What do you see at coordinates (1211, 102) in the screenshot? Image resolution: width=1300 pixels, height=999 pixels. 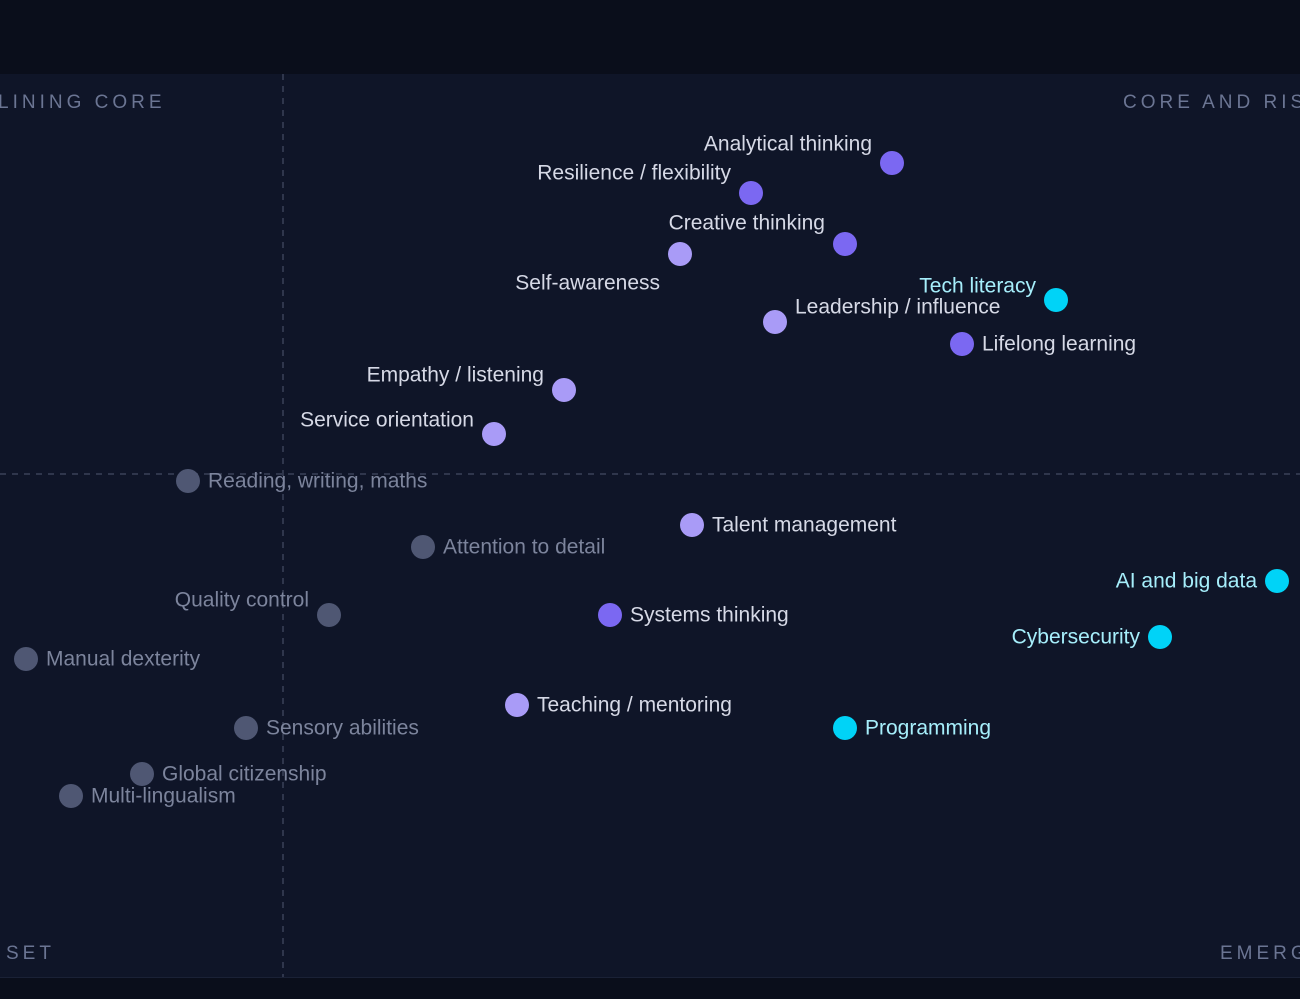 I see `quadrant-label-top-right: CORE AND RIS` at bounding box center [1211, 102].